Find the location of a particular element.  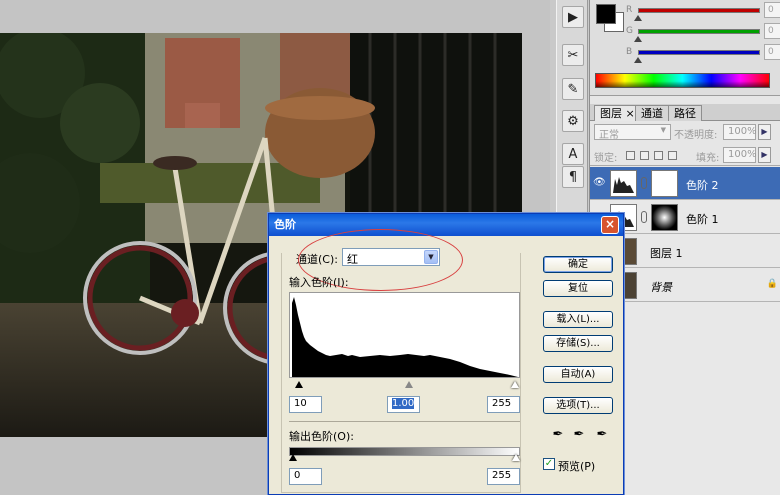

slider-letter: R is located at coordinates (629, 10).